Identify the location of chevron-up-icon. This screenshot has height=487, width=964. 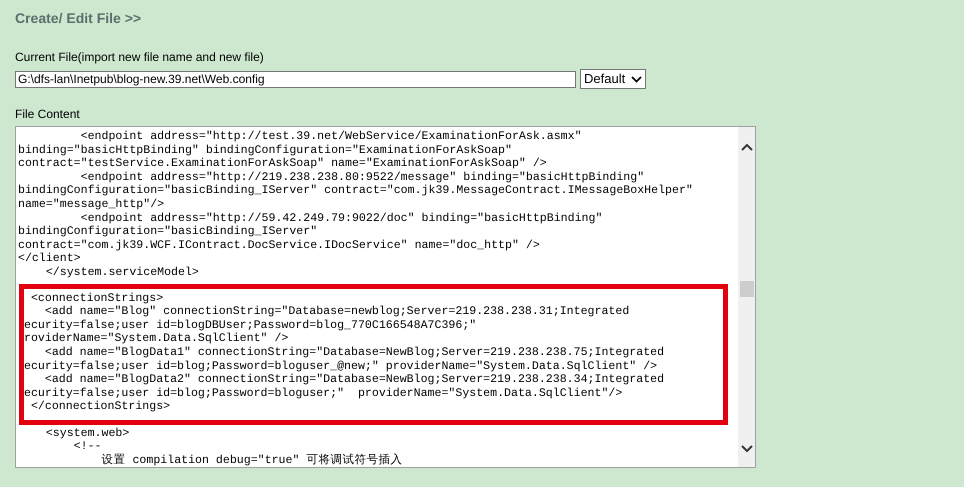
(746, 147).